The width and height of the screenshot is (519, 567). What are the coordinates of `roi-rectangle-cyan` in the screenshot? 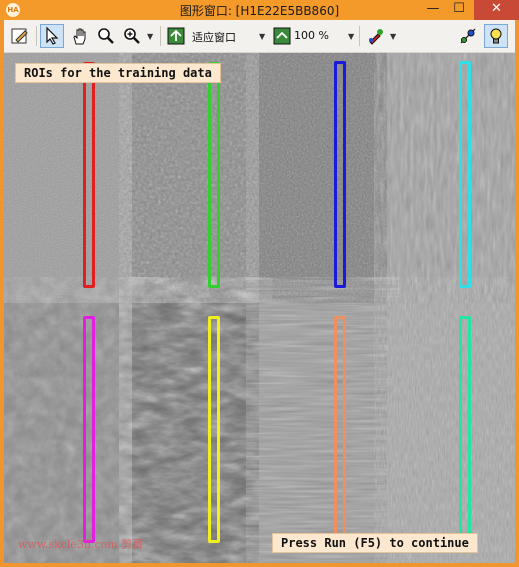 It's located at (465, 174).